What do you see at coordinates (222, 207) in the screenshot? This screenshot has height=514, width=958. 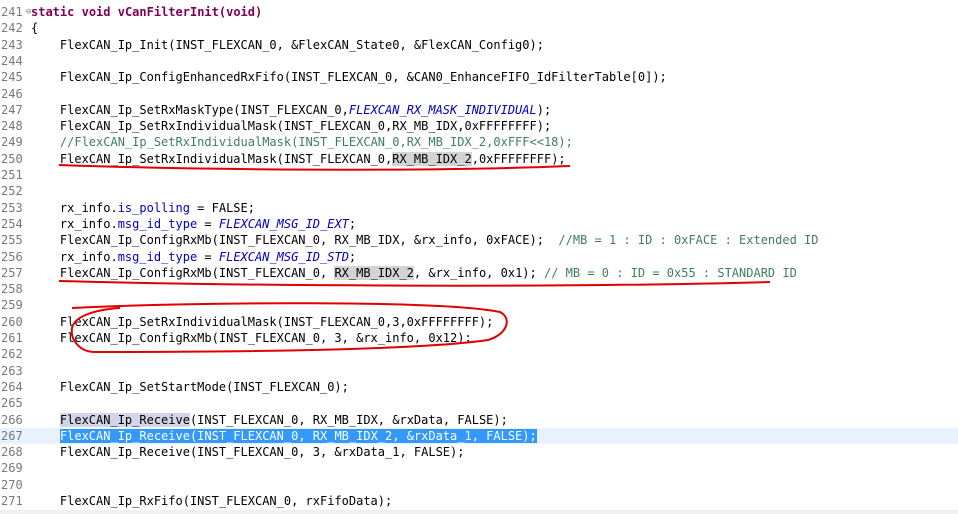 I see `code-token: = FALSE;` at bounding box center [222, 207].